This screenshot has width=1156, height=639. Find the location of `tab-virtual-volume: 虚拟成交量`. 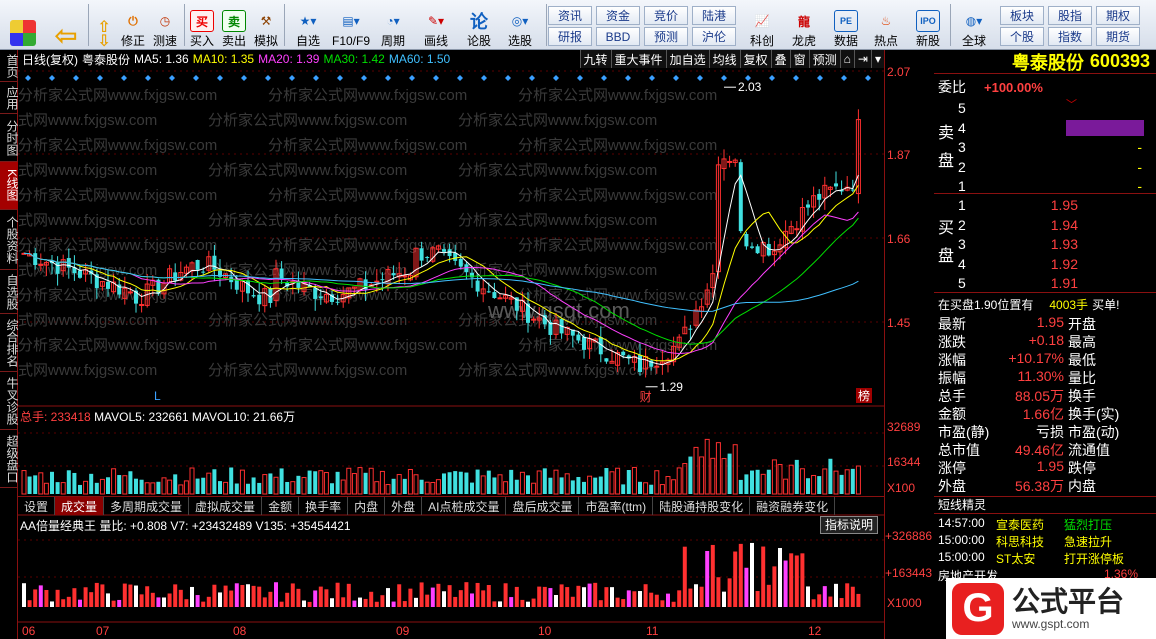

tab-virtual-volume: 虚拟成交量 is located at coordinates (226, 506).